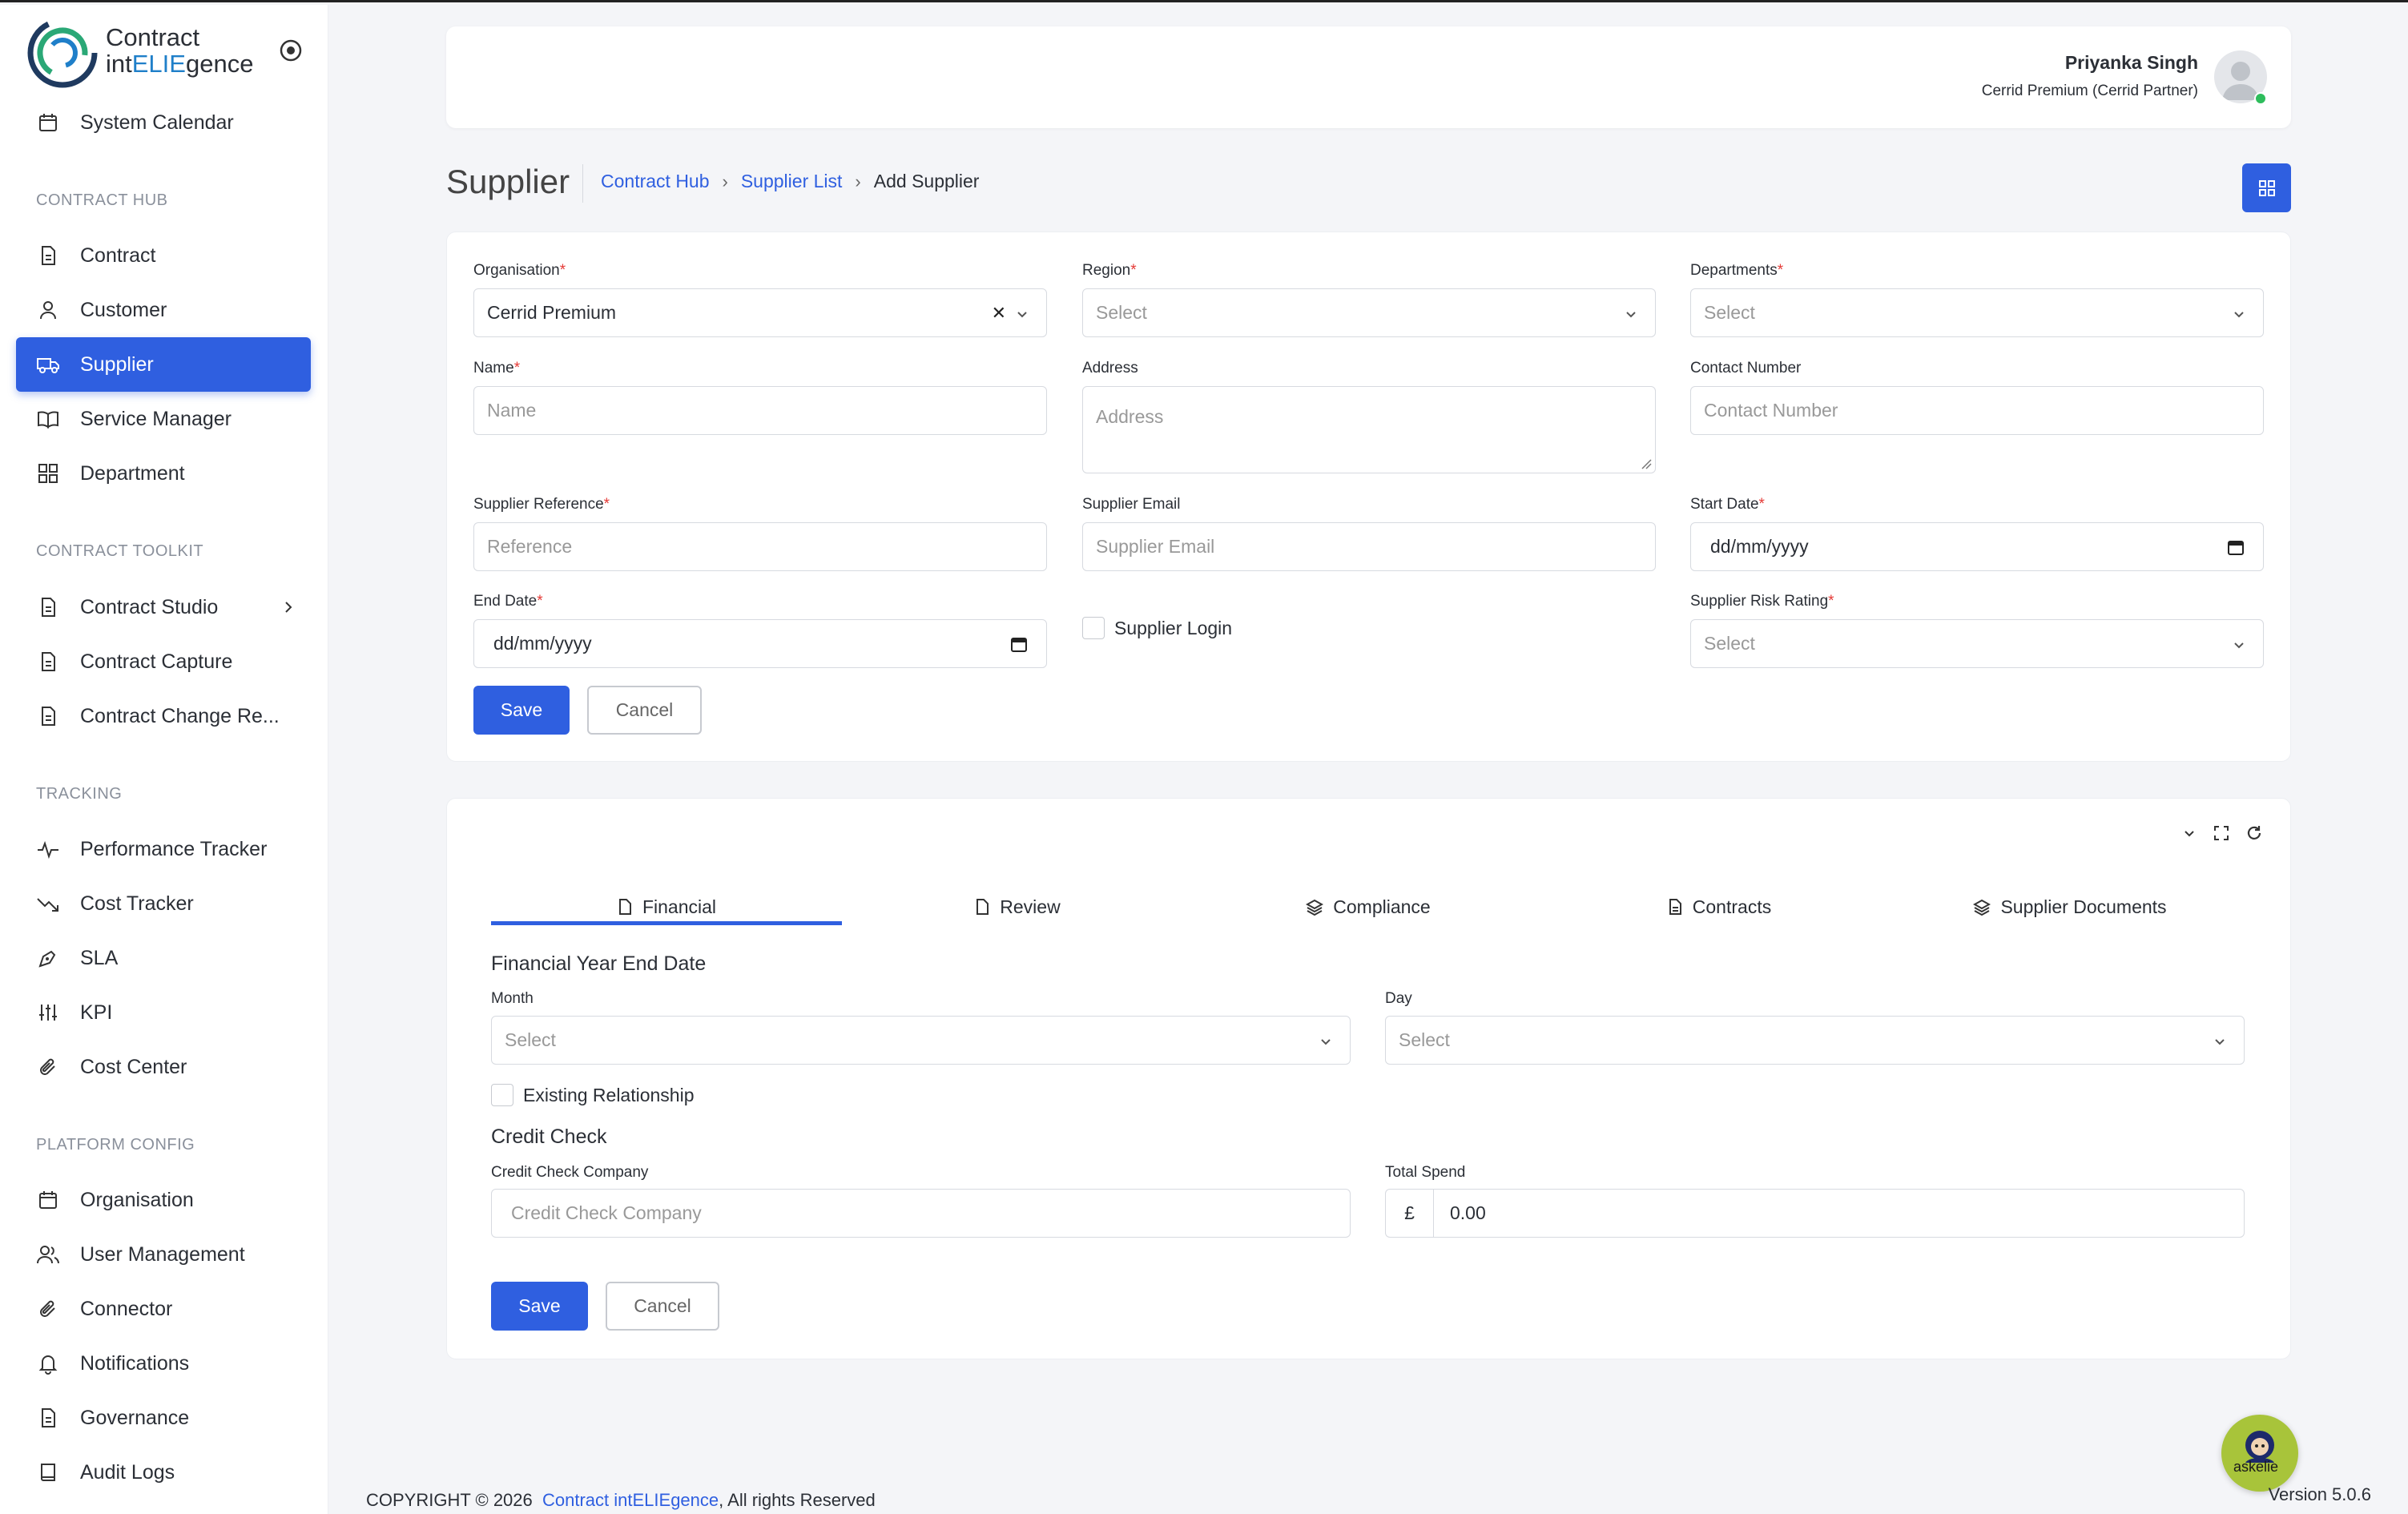  Describe the element at coordinates (582, 183) in the screenshot. I see `title-divider` at that location.